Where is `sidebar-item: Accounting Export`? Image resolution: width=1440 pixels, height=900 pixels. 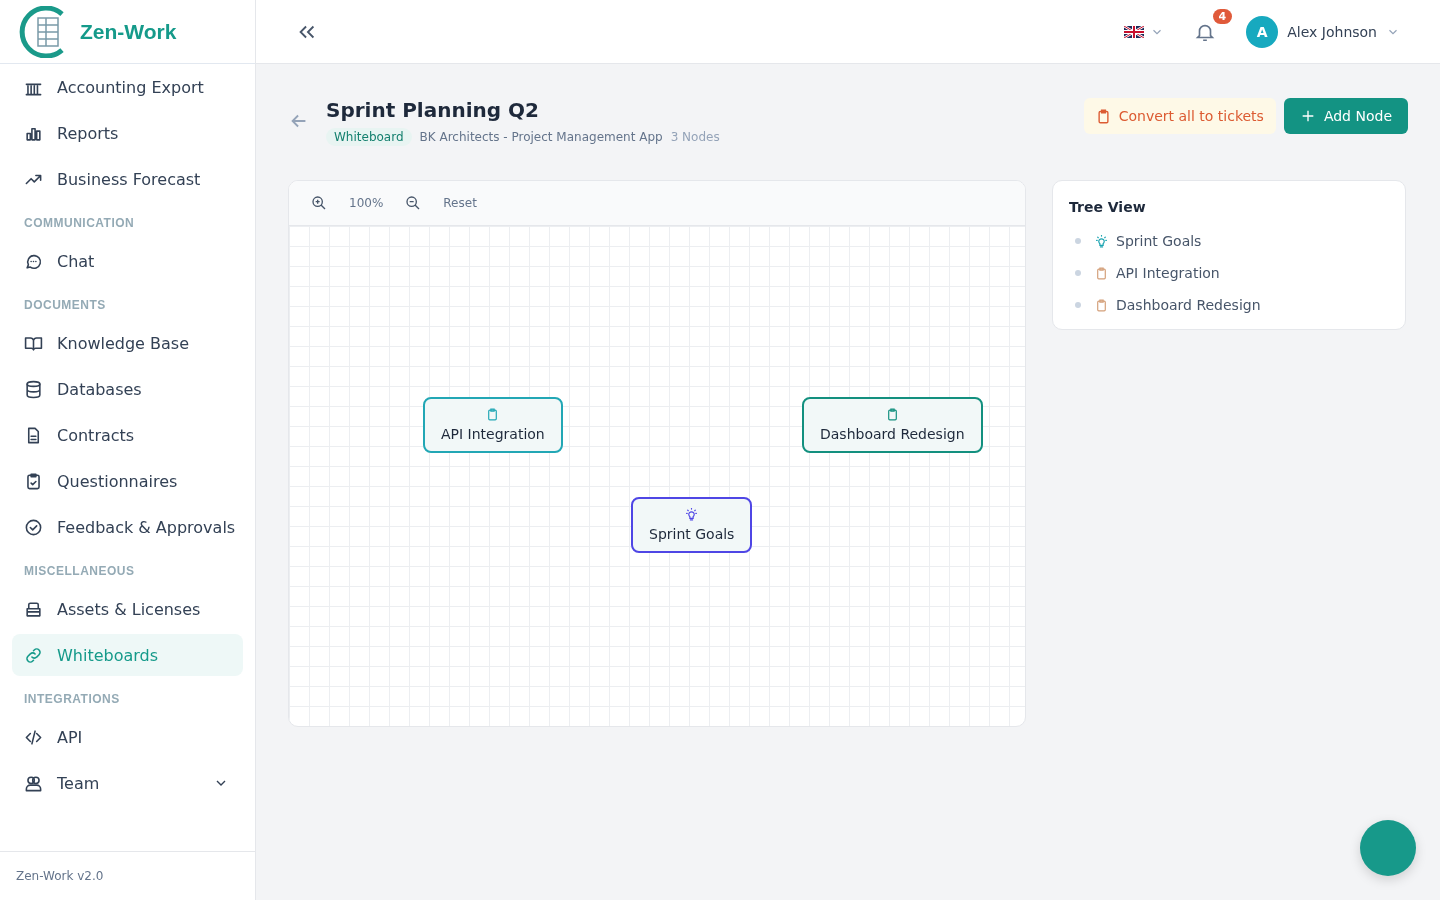
sidebar-item: Accounting Export is located at coordinates (127, 87).